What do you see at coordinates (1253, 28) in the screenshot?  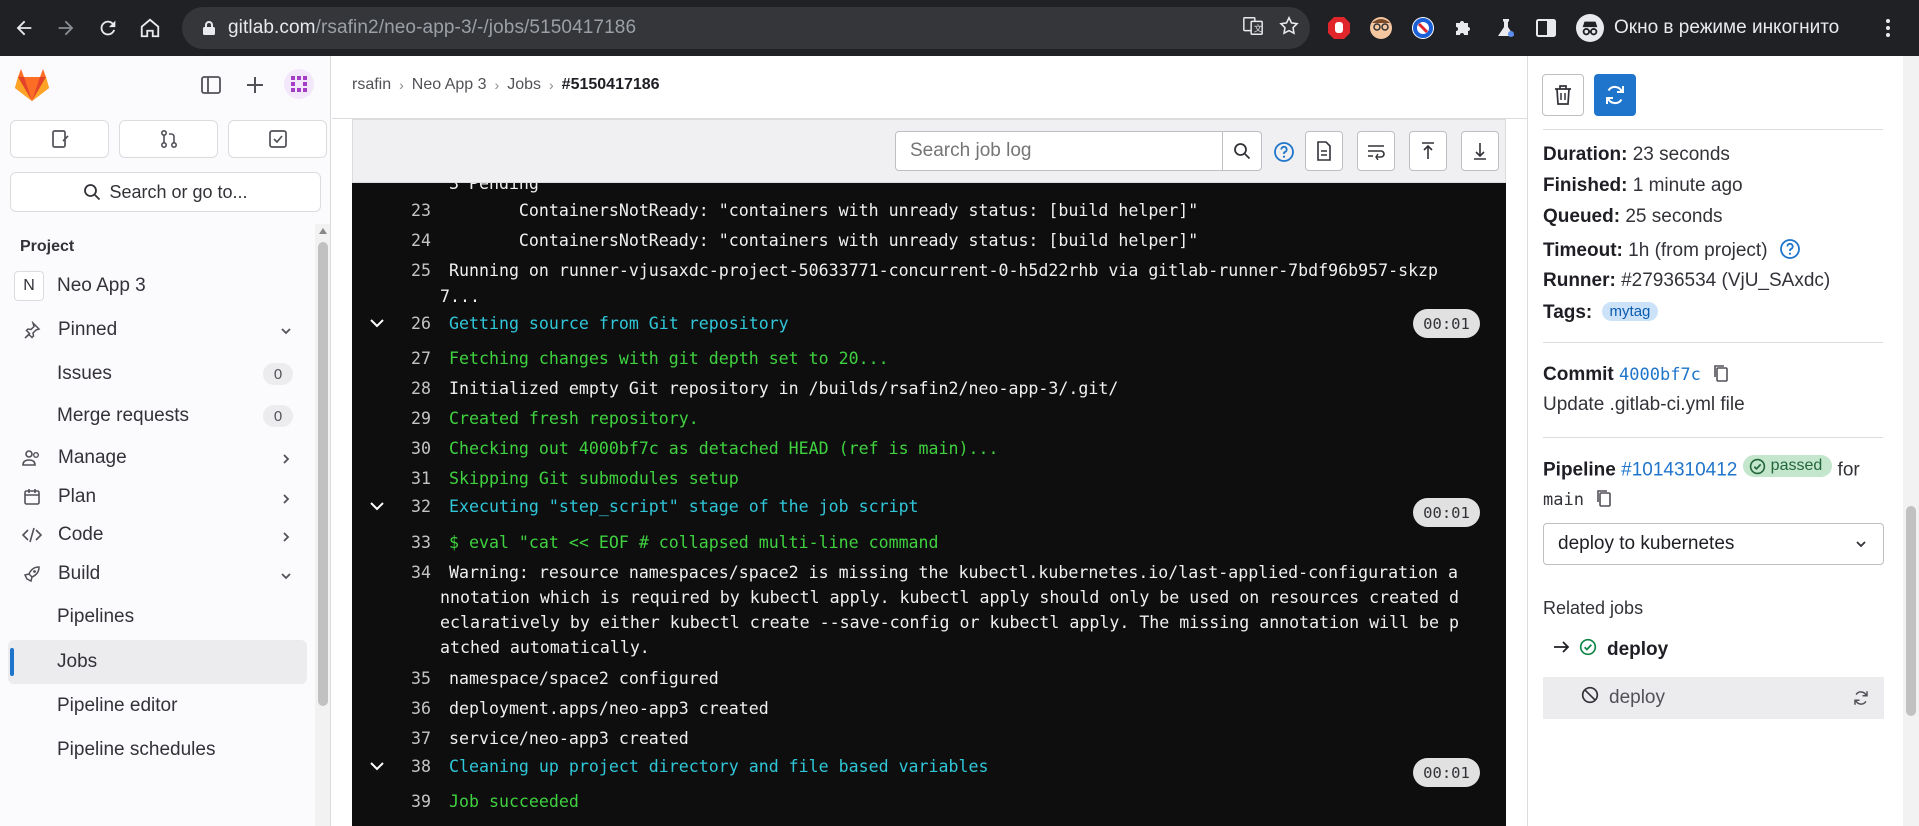 I see `translate-icon: 文` at bounding box center [1253, 28].